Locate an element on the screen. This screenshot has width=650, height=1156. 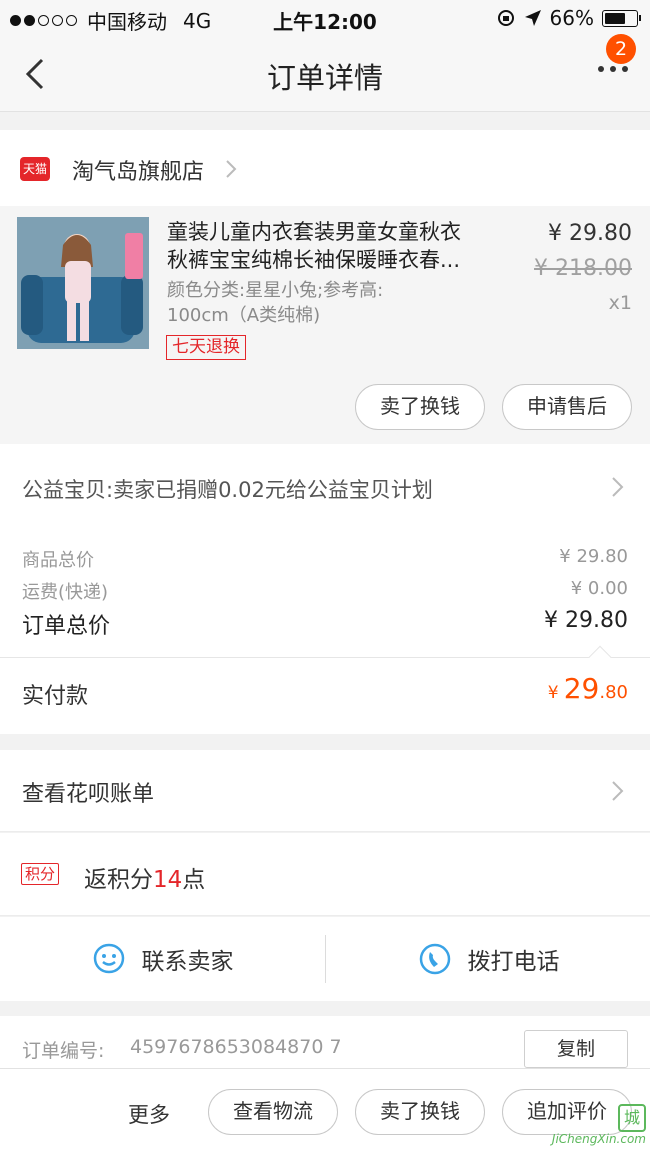
watermark: 城 JiChengXin.com is located at coordinates (599, 1125).